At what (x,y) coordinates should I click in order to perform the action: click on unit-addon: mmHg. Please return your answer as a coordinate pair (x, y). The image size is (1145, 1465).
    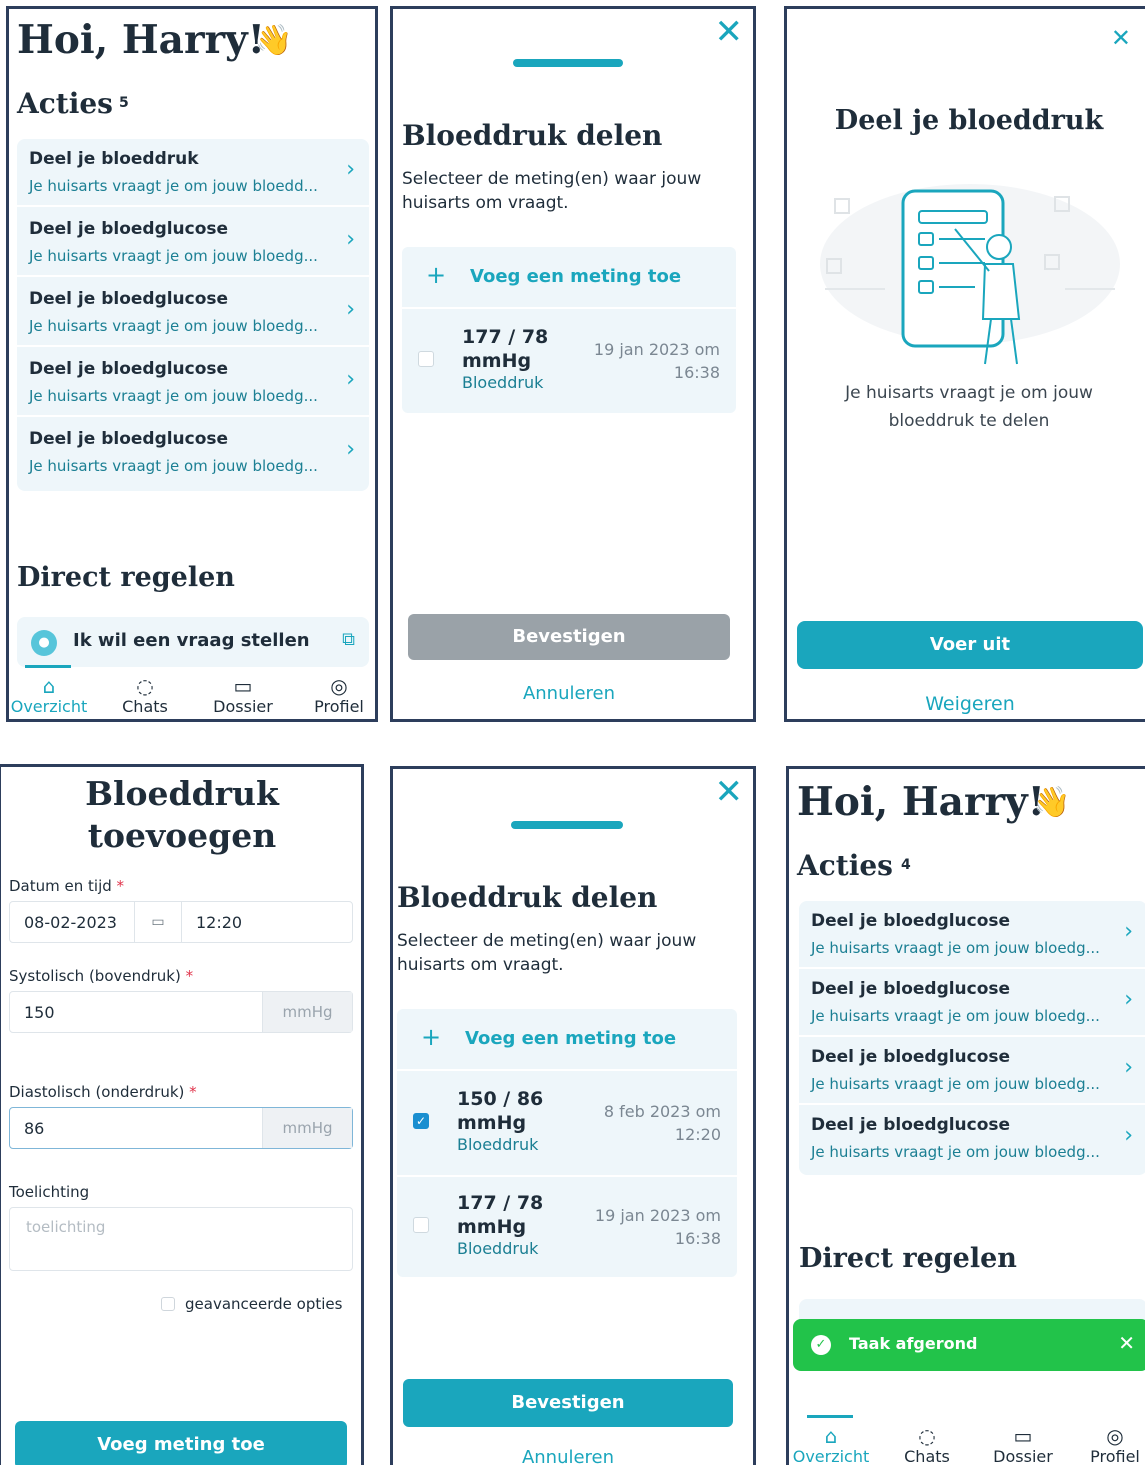
    Looking at the image, I should click on (307, 1128).